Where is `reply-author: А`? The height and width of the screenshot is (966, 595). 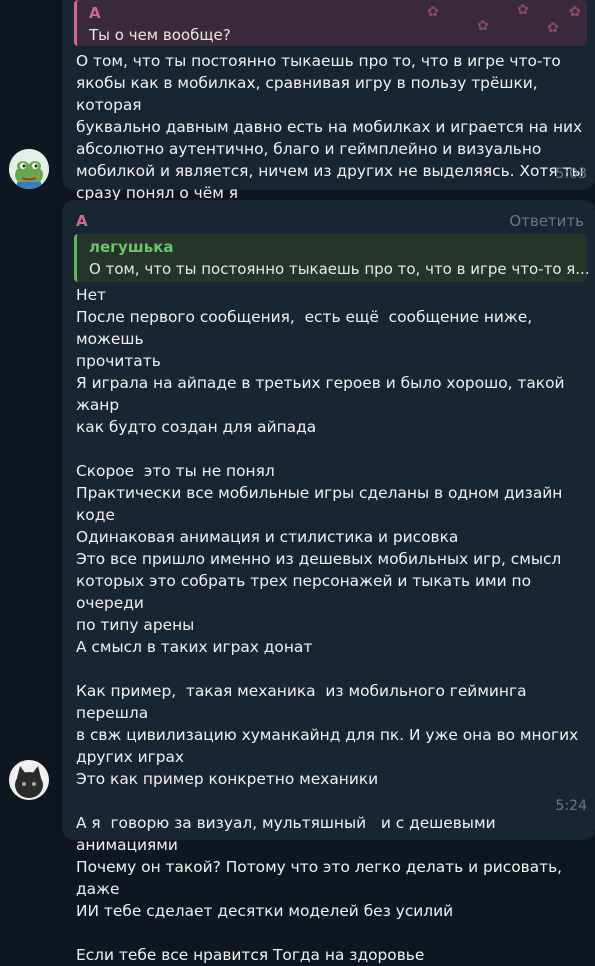
reply-author: А is located at coordinates (95, 13).